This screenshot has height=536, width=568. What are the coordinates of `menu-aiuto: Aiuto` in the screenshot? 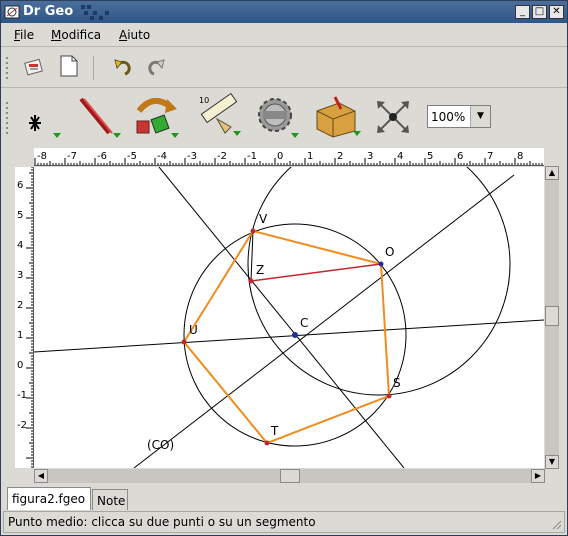 It's located at (134, 35).